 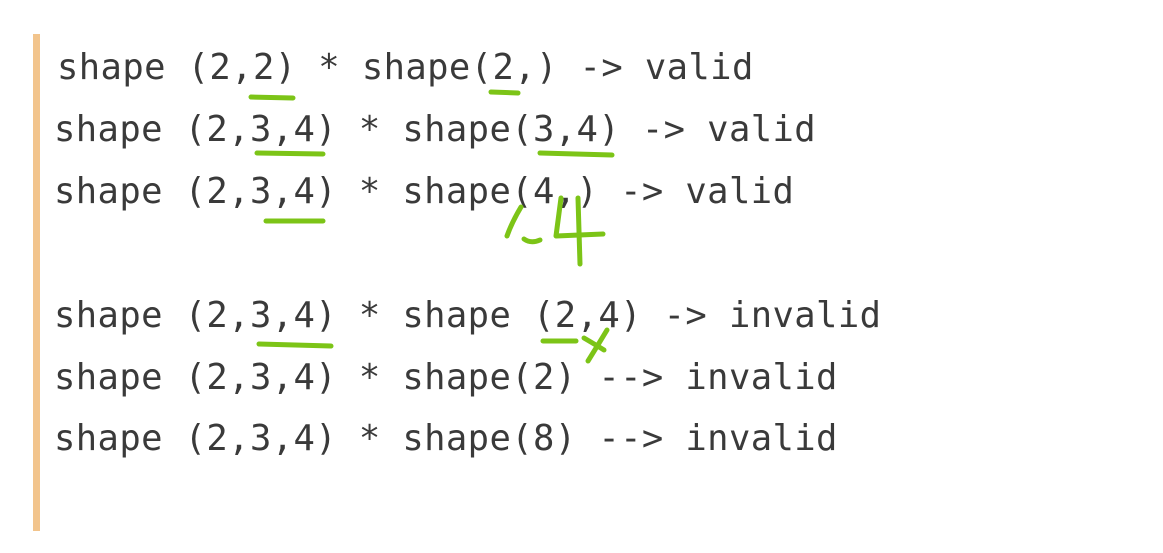 What do you see at coordinates (272, 97) in the screenshot?
I see `underline-line1-trailing-dim` at bounding box center [272, 97].